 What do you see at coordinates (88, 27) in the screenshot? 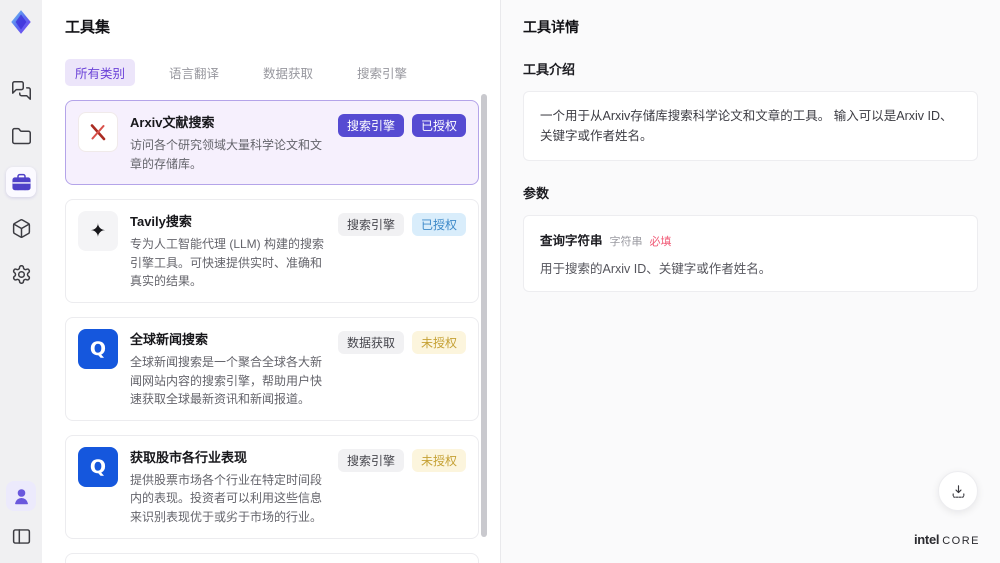
I see `page-title: 工具集` at bounding box center [88, 27].